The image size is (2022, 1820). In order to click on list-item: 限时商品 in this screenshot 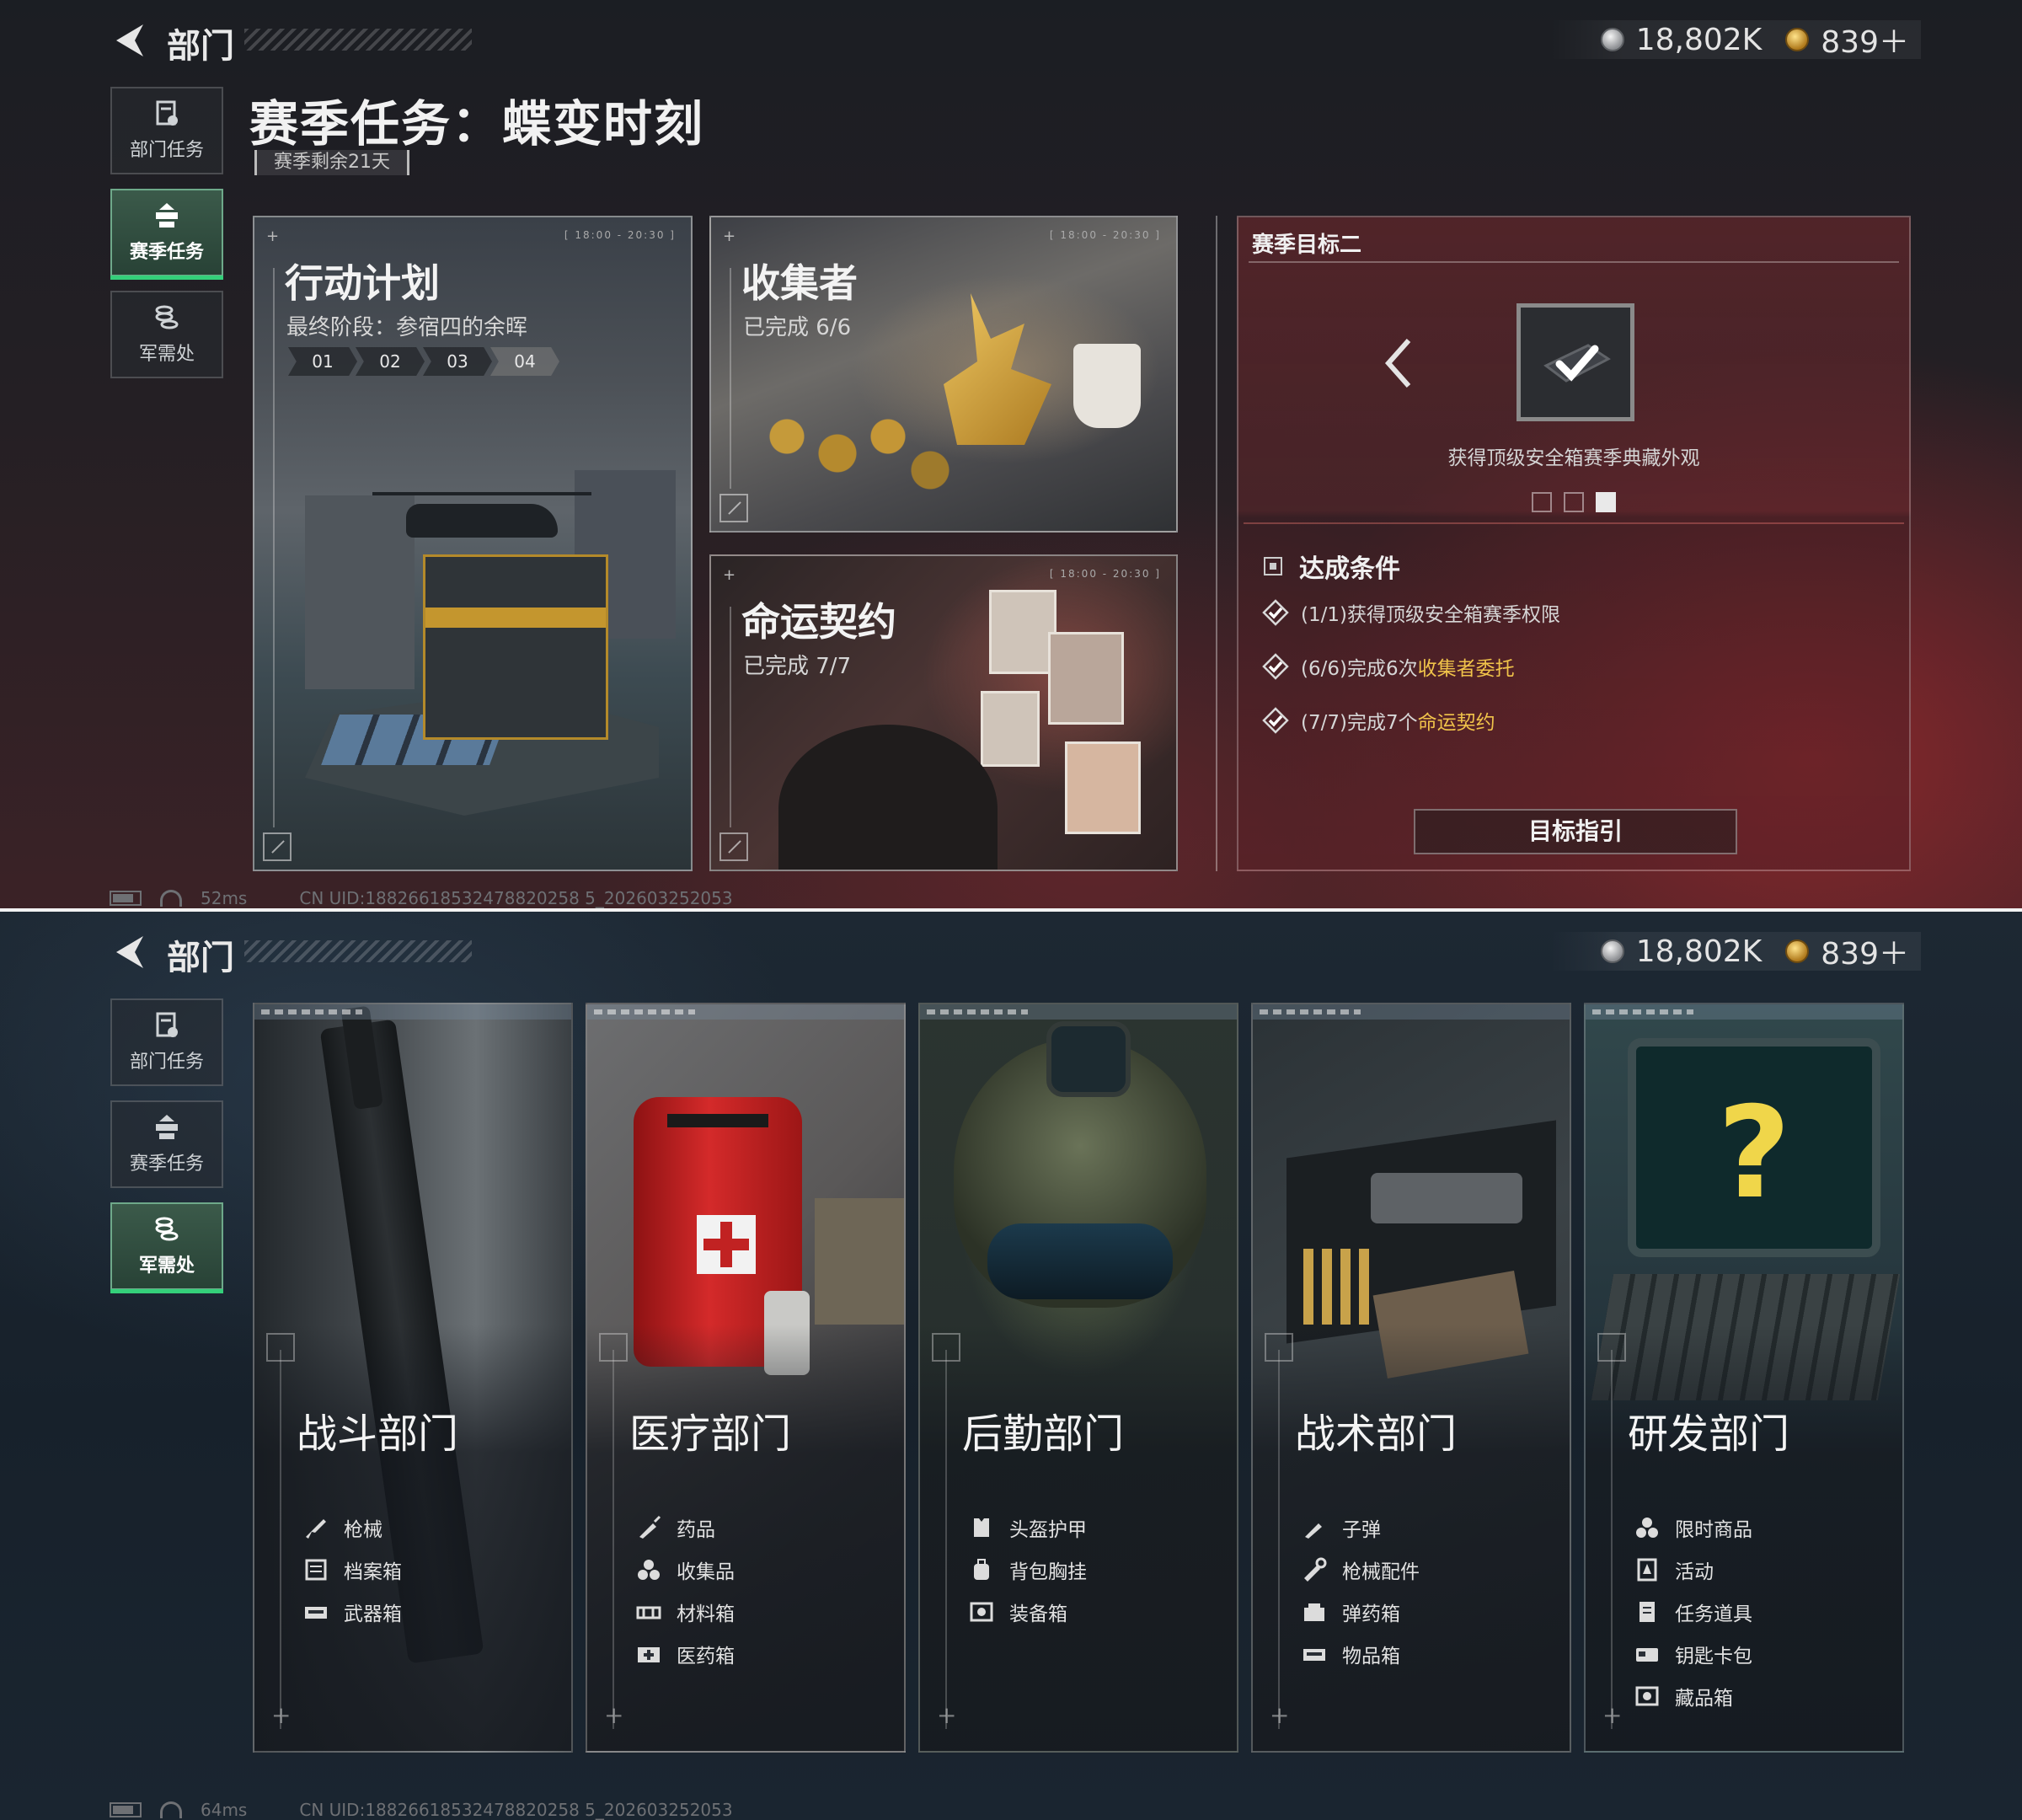, I will do `click(1693, 1528)`.